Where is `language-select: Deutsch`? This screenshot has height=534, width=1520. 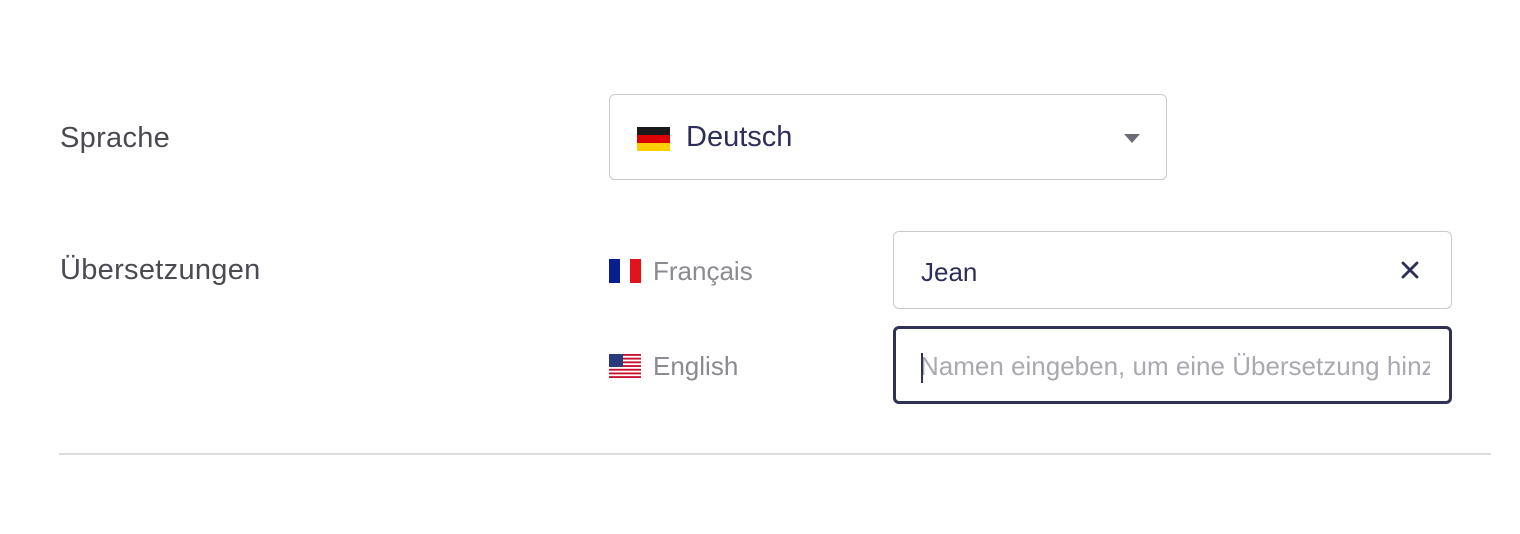
language-select: Deutsch is located at coordinates (888, 137).